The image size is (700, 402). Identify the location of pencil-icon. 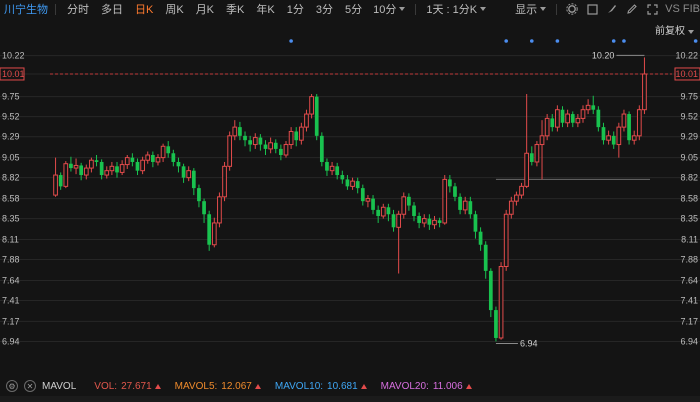
(632, 9).